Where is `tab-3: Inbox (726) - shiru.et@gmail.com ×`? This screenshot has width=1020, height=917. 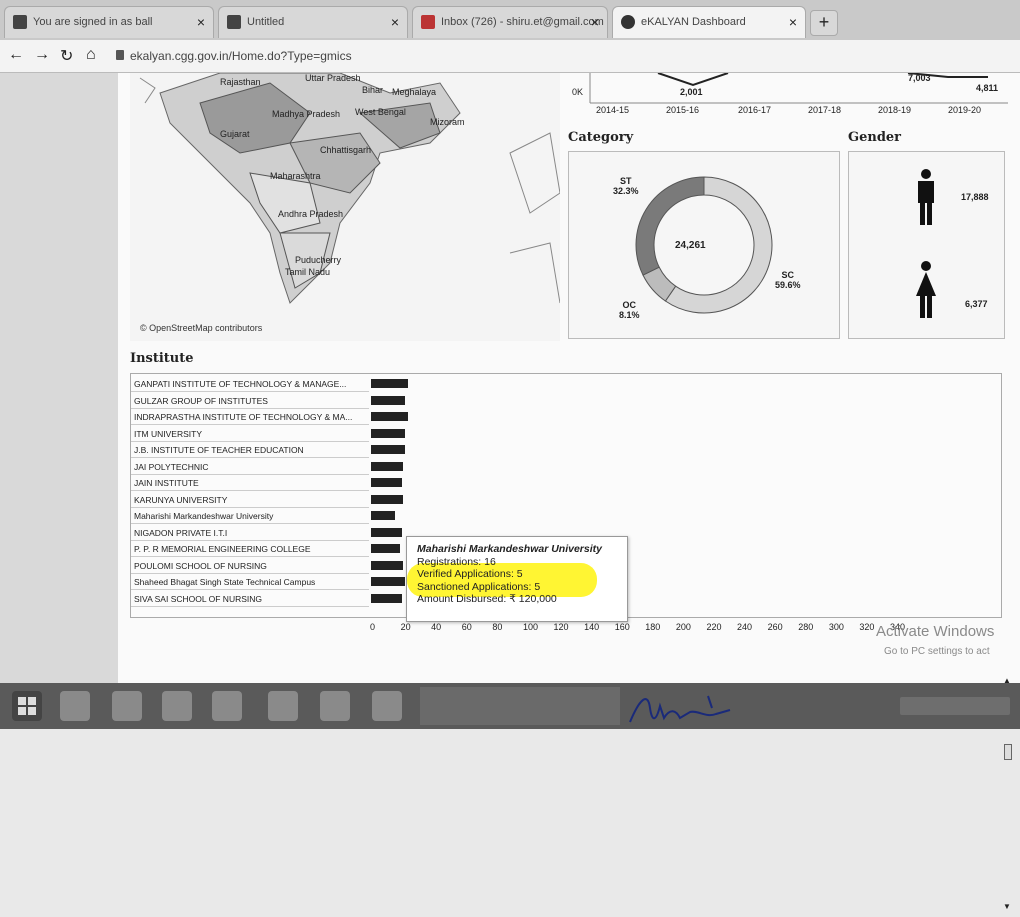
tab-3: Inbox (726) - shiru.et@gmail.com × is located at coordinates (510, 22).